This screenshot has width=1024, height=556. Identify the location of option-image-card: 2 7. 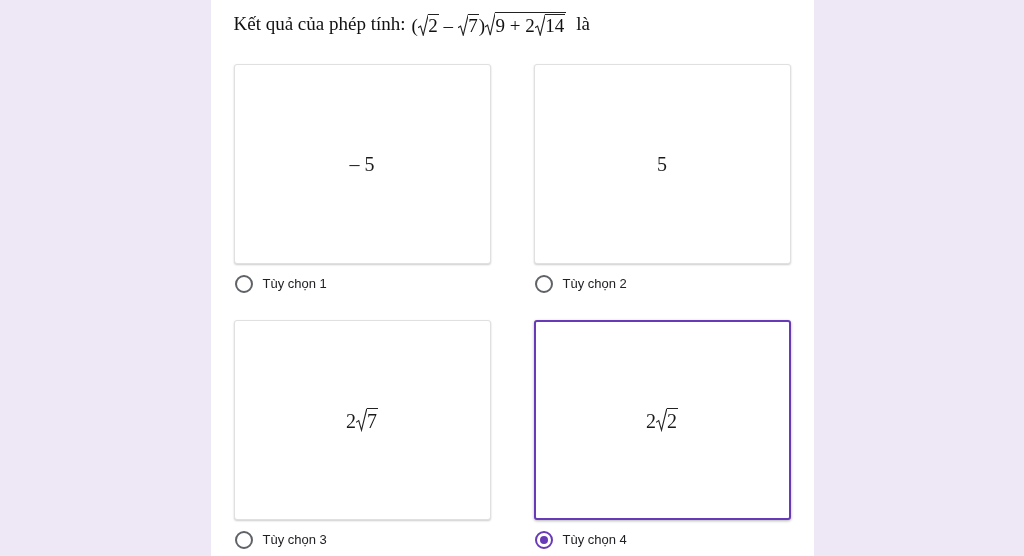
(362, 420).